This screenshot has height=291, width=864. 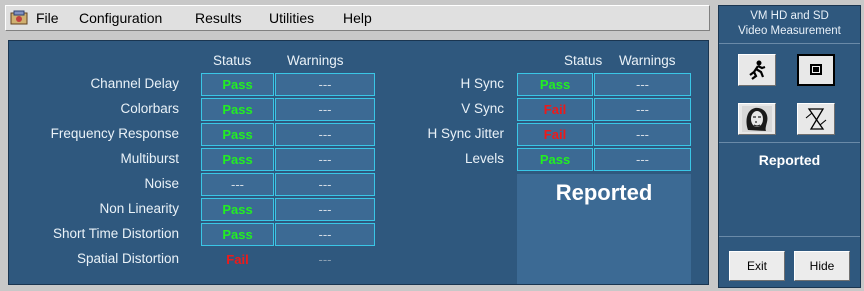 I want to click on picture-button, so click(x=757, y=119).